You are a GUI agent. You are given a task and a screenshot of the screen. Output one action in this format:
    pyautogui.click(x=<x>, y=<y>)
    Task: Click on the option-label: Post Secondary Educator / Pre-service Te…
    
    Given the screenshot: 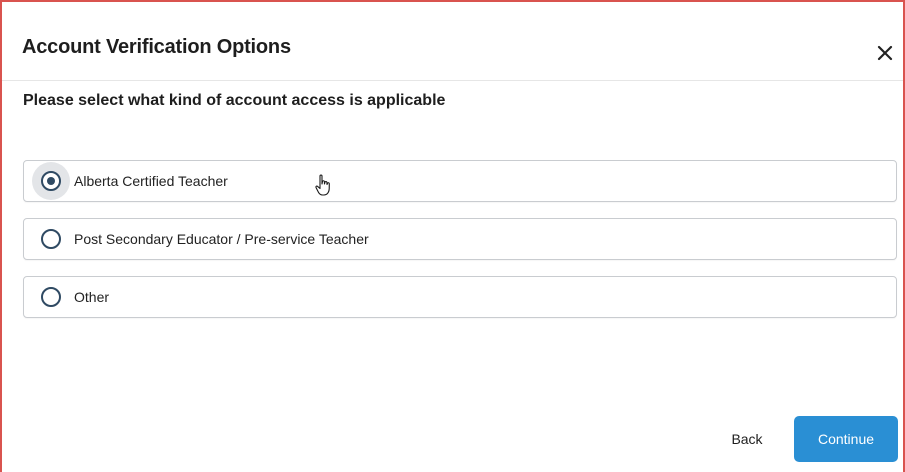 What is the action you would take?
    pyautogui.click(x=221, y=239)
    